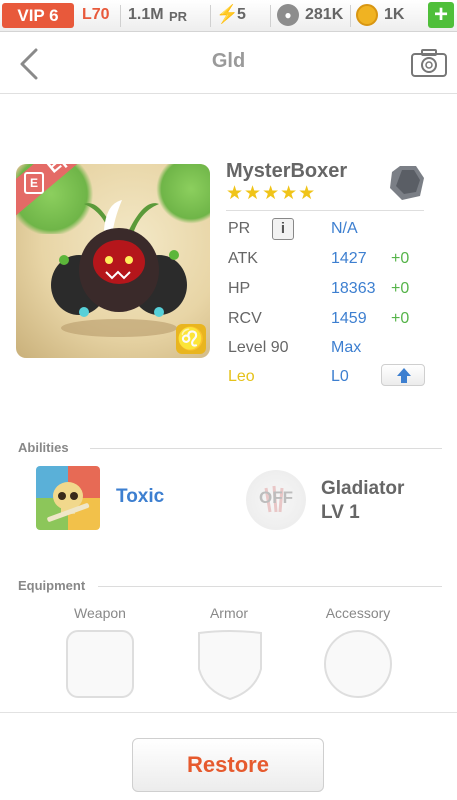 The width and height of the screenshot is (457, 800). I want to click on level-value: Max, so click(346, 347).